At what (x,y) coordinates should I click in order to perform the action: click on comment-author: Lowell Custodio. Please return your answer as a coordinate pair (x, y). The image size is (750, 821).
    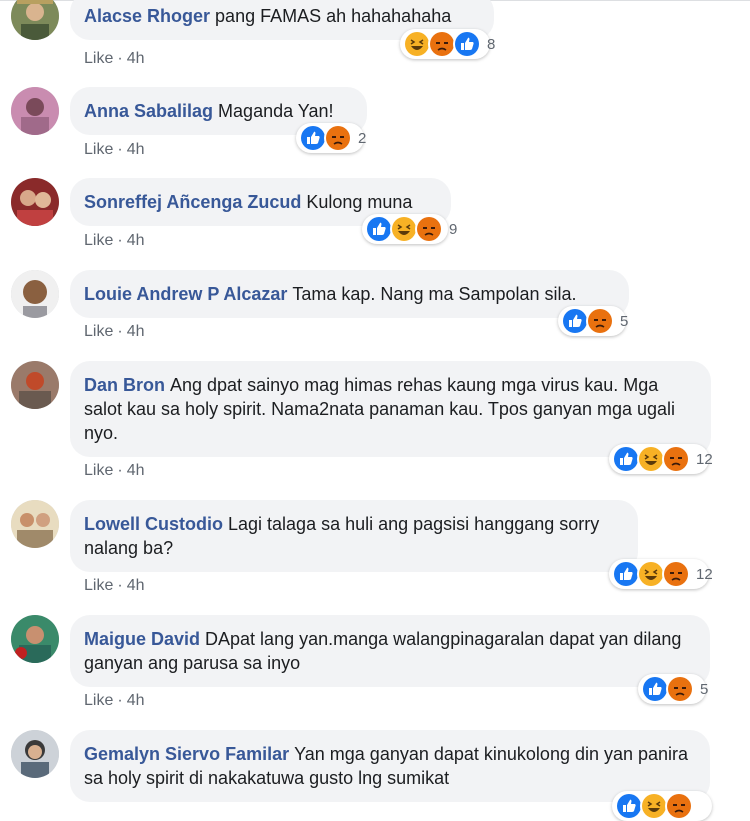
    Looking at the image, I should click on (153, 524).